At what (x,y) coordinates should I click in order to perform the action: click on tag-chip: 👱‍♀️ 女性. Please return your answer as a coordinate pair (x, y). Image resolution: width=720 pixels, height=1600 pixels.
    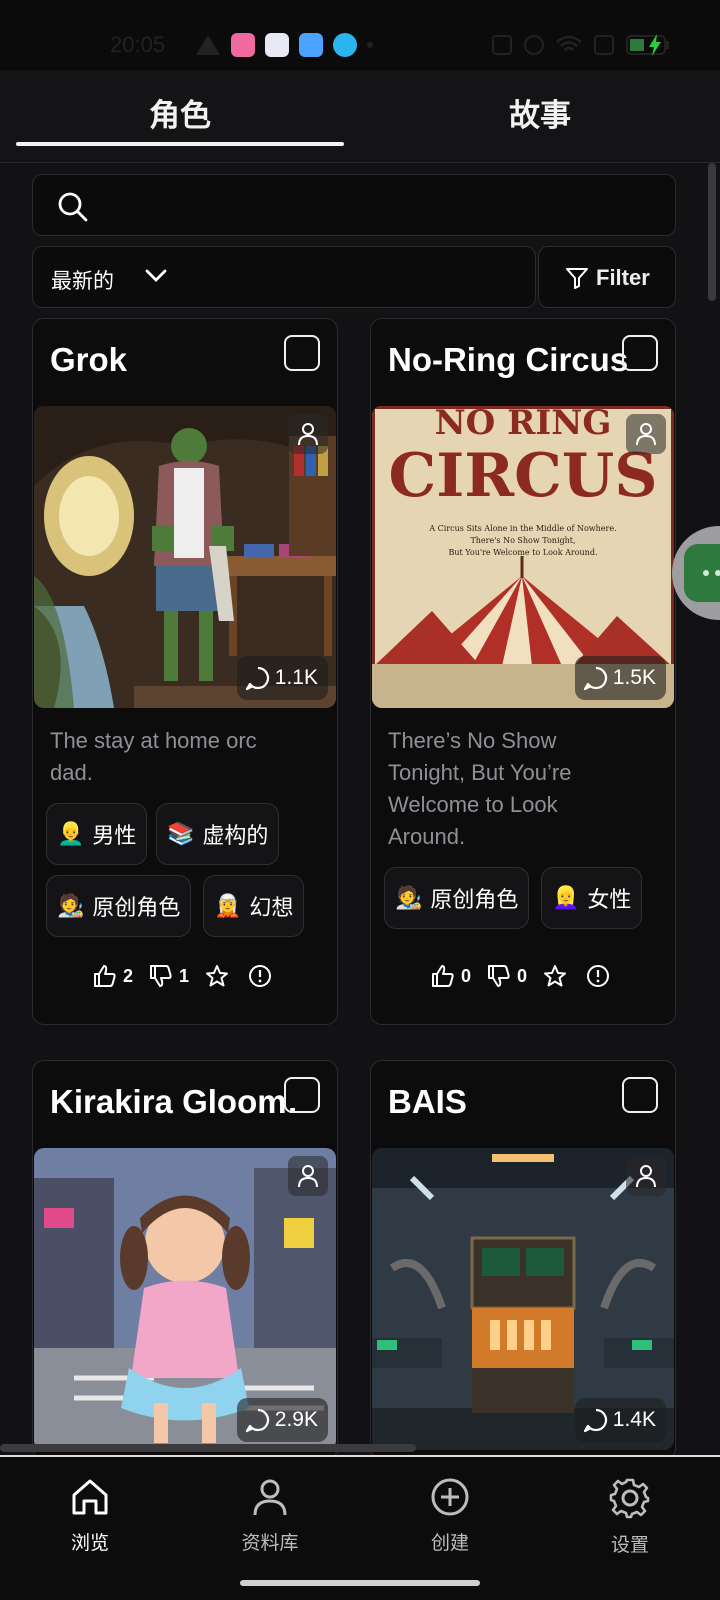
    Looking at the image, I should click on (592, 898).